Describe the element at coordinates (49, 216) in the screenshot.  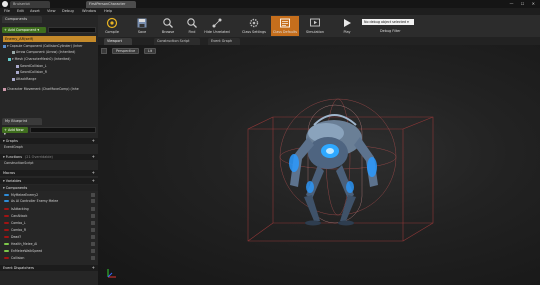
I see `variable-row: CanAttack` at that location.